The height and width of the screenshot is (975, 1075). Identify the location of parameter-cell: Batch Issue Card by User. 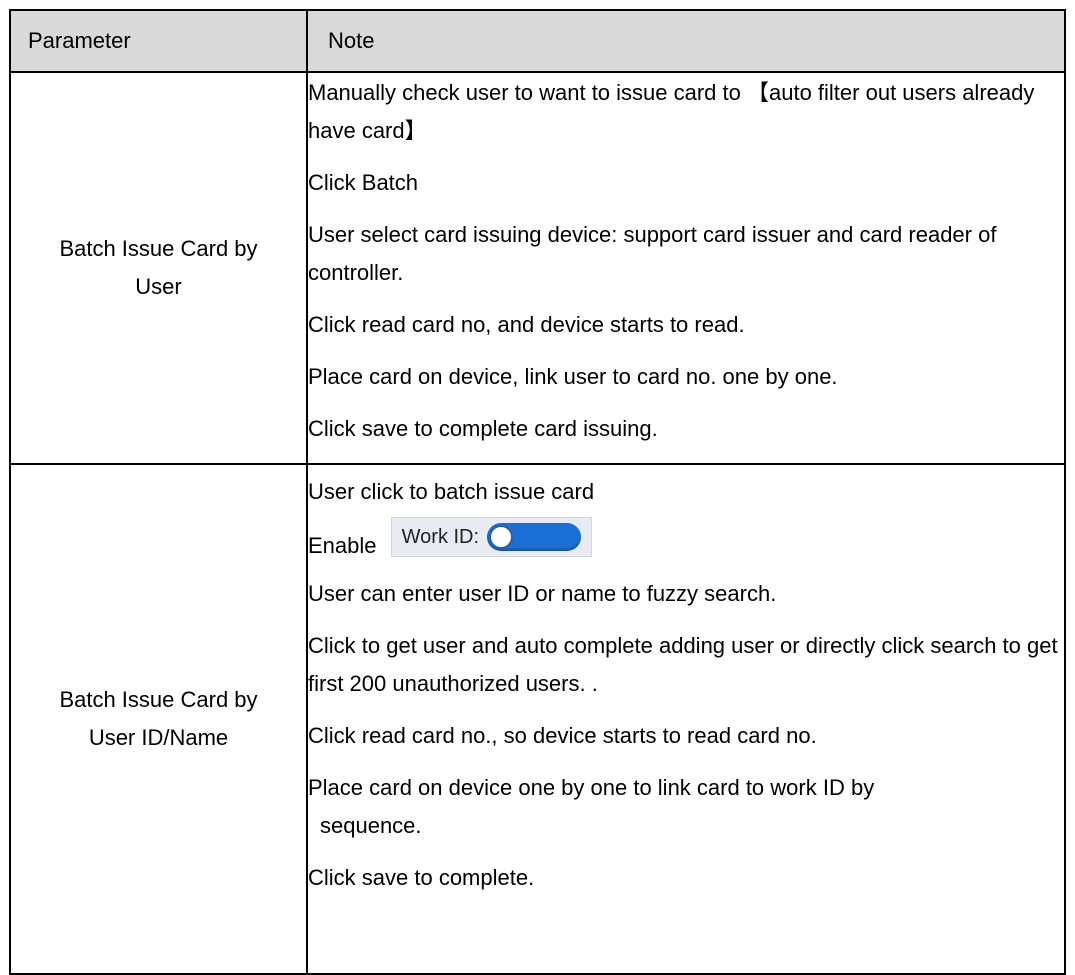
(158, 268).